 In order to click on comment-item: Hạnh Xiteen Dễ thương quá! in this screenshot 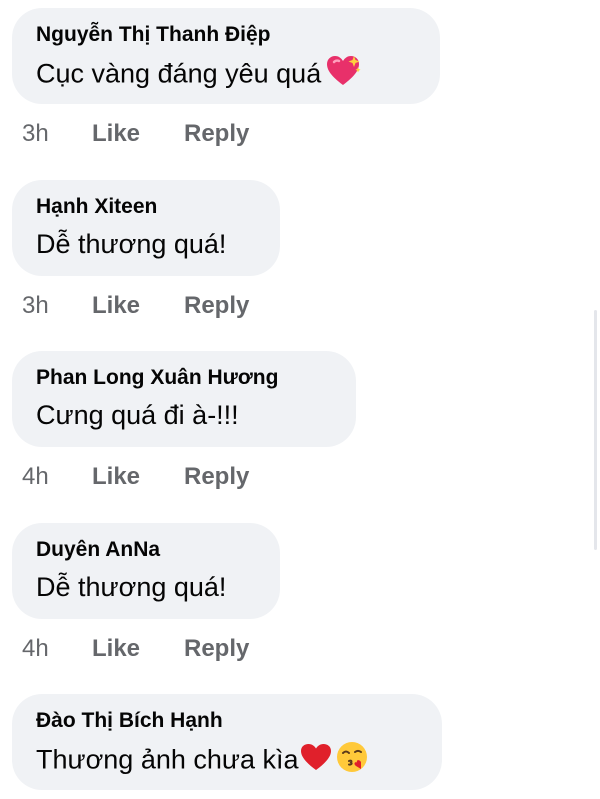, I will do `click(146, 228)`.